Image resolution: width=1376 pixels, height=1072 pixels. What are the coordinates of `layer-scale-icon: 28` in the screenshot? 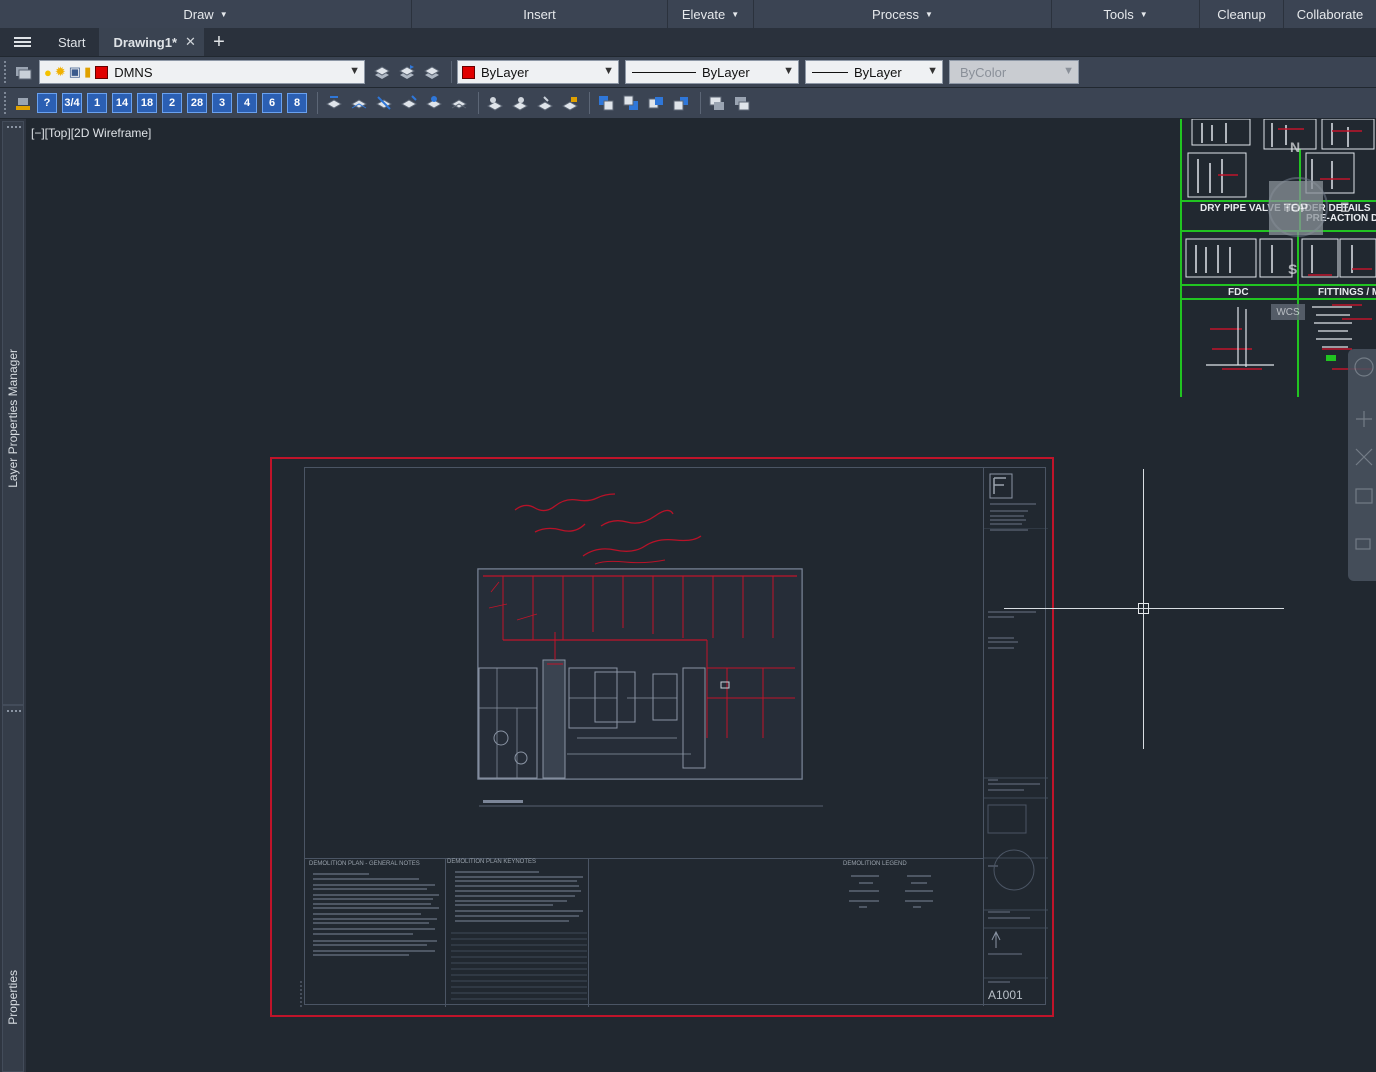 It's located at (197, 103).